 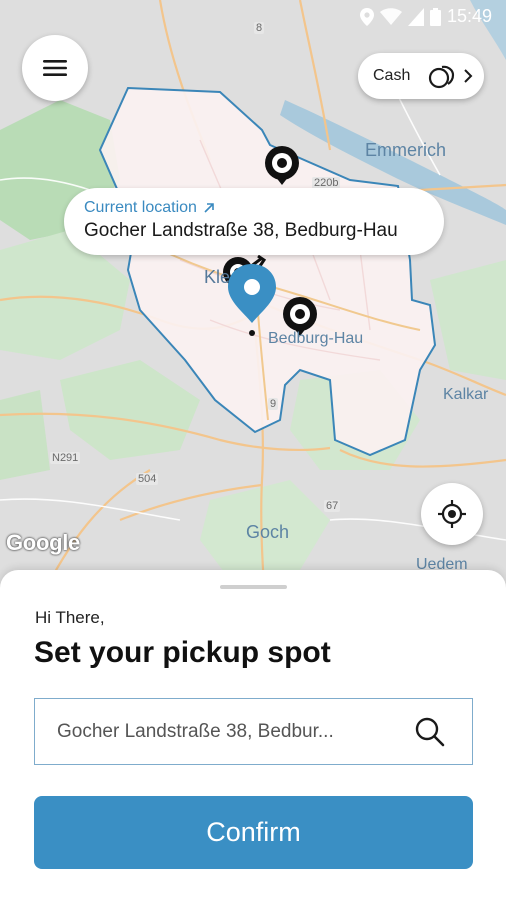 I want to click on map-label-kalkar: Kalkar, so click(x=466, y=394).